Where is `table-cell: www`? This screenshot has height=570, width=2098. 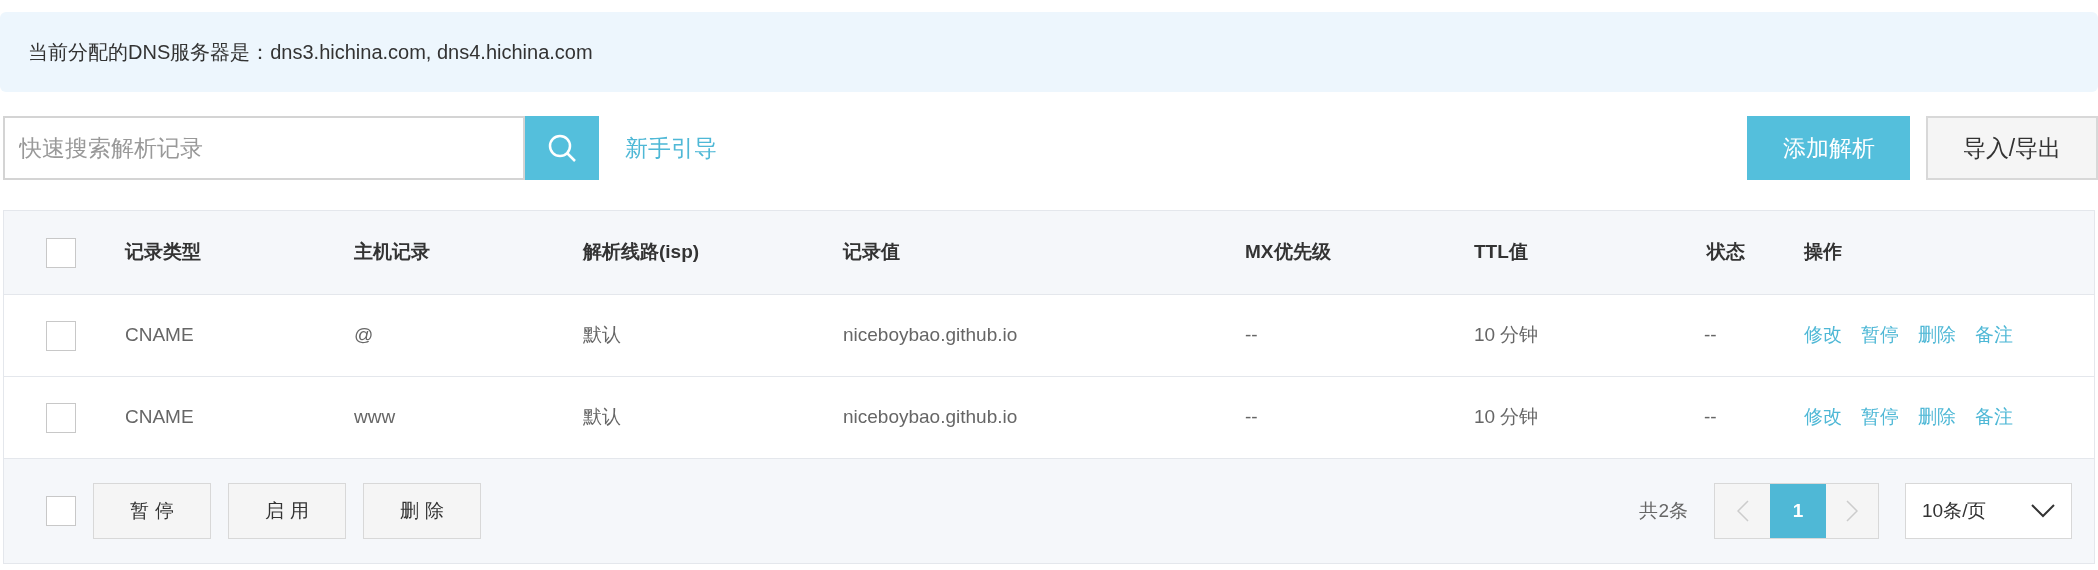 table-cell: www is located at coordinates (375, 417).